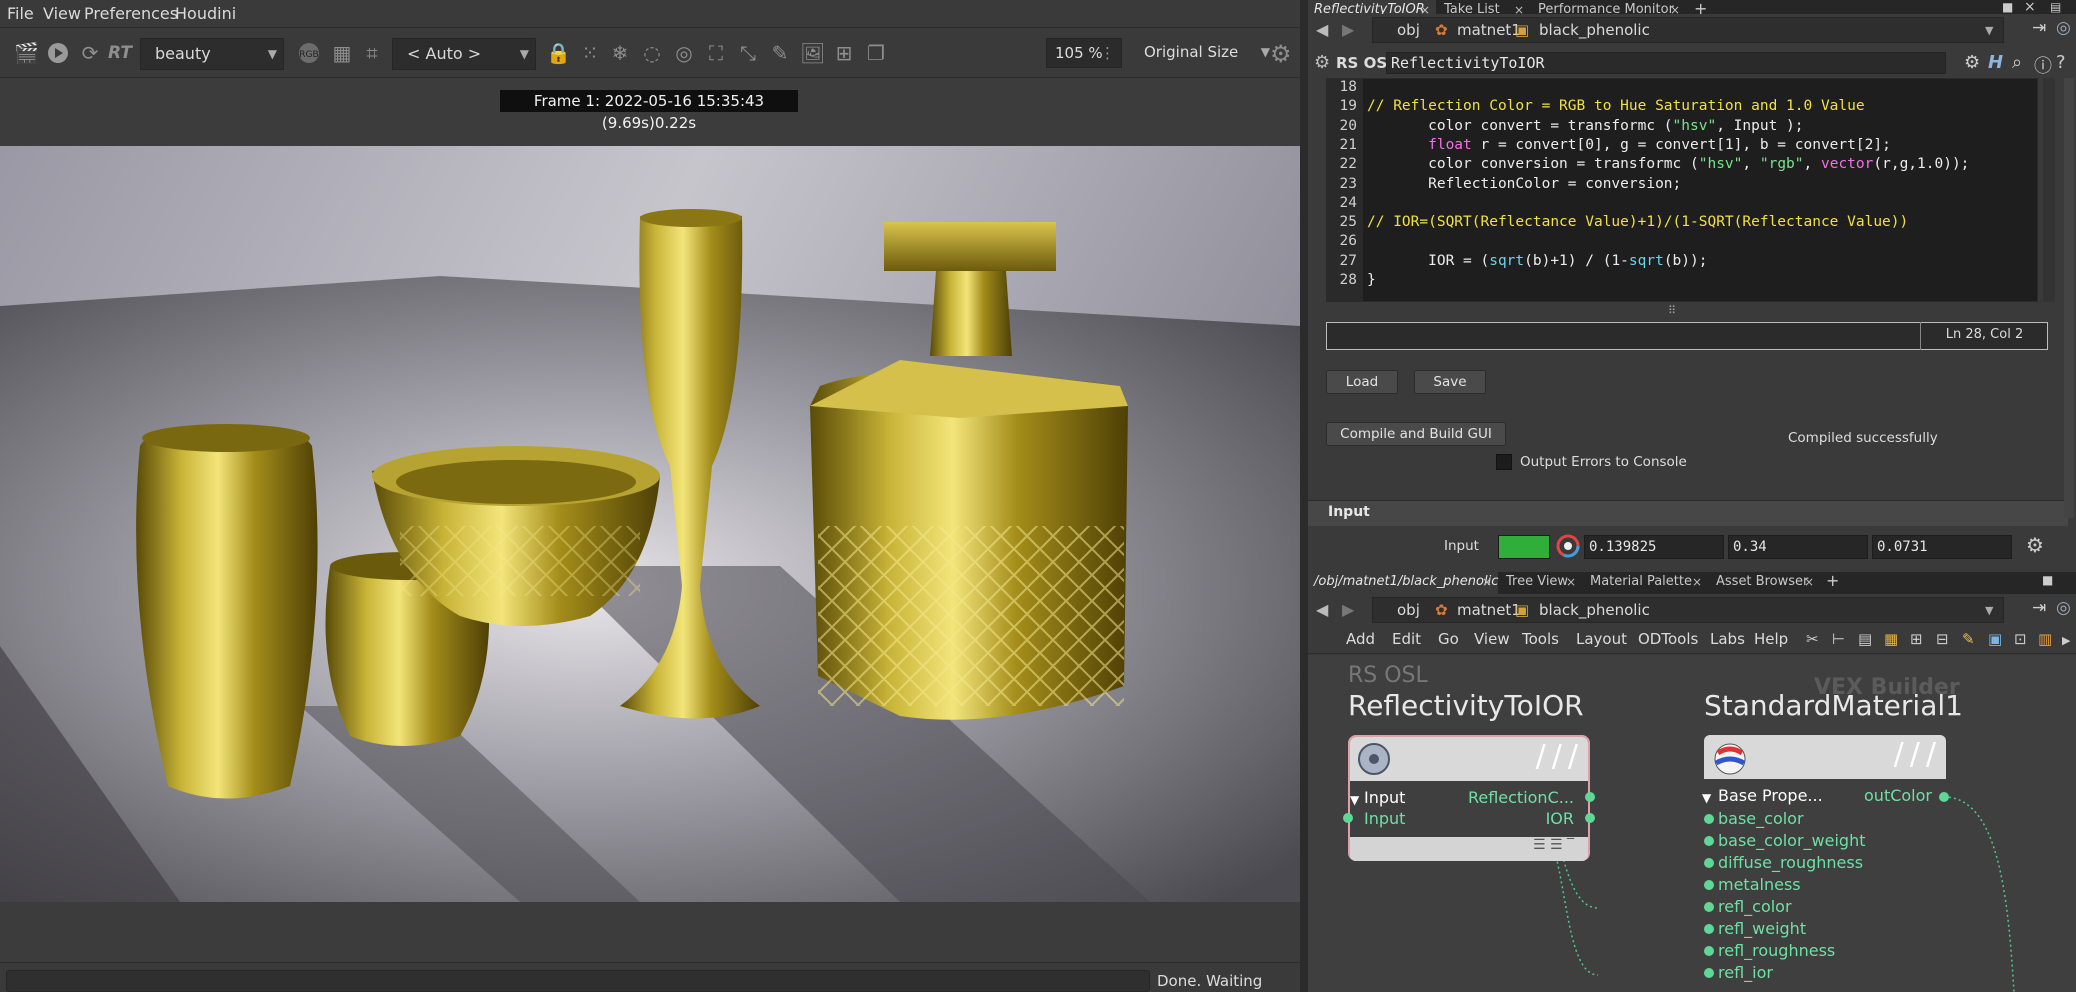 This screenshot has height=992, width=2076. Describe the element at coordinates (1403, 583) in the screenshot. I see `tab-network-path: /obj/matnet1/black_phenolic ×` at that location.